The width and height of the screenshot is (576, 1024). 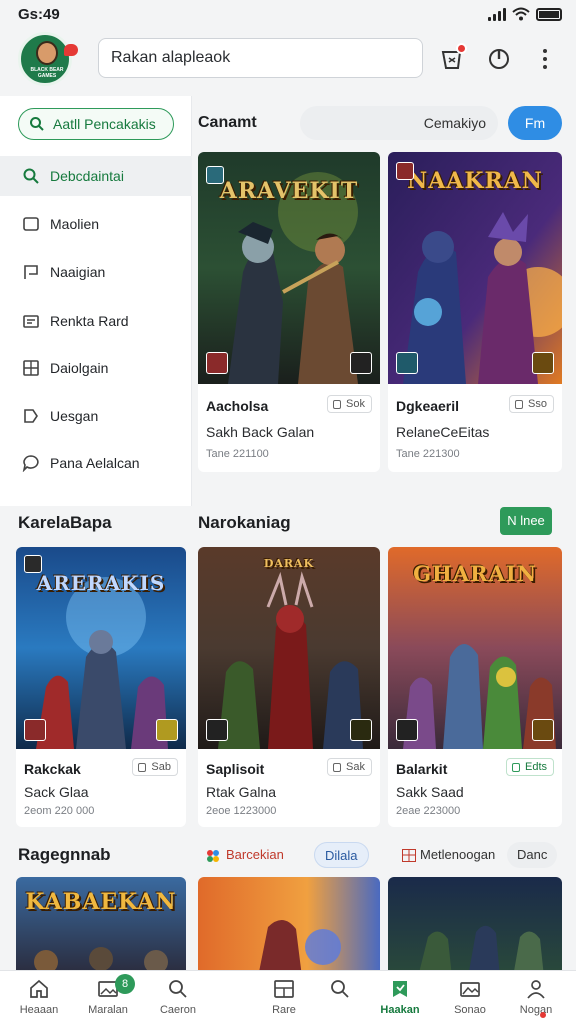 I want to click on game-subtitle: Sack Glaa, so click(x=56, y=792).